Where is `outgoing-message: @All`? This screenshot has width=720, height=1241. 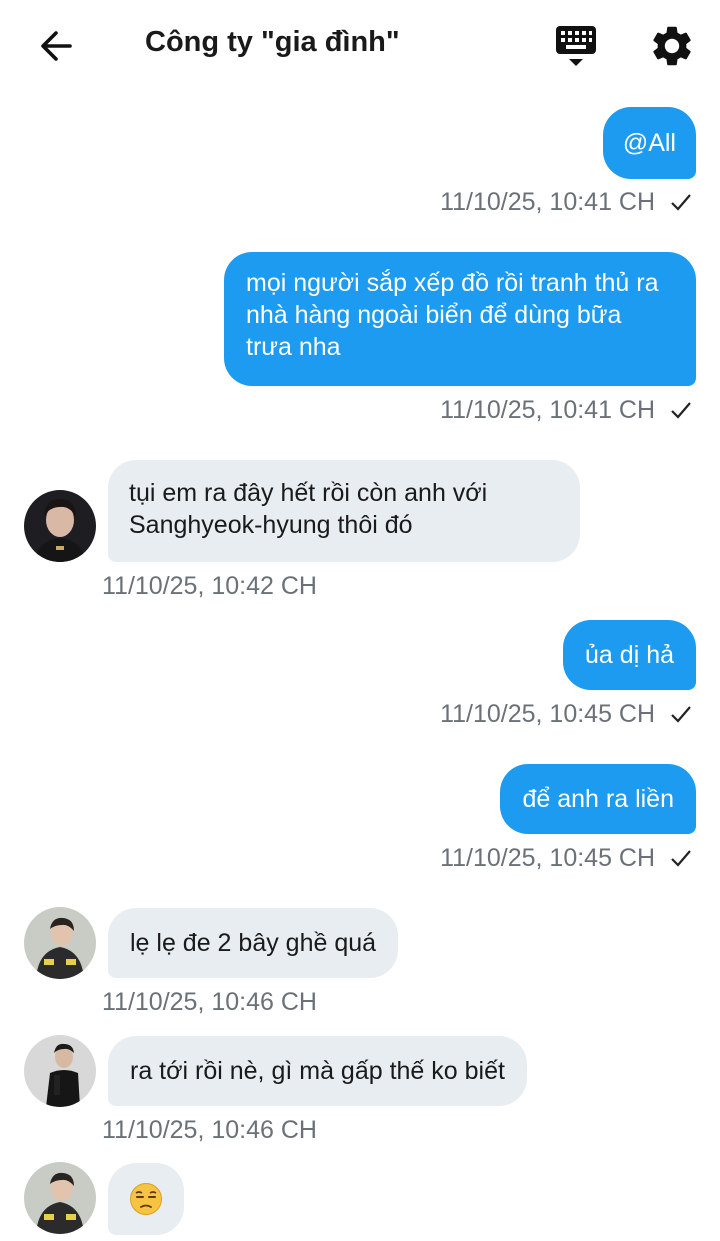
outgoing-message: @All is located at coordinates (649, 143).